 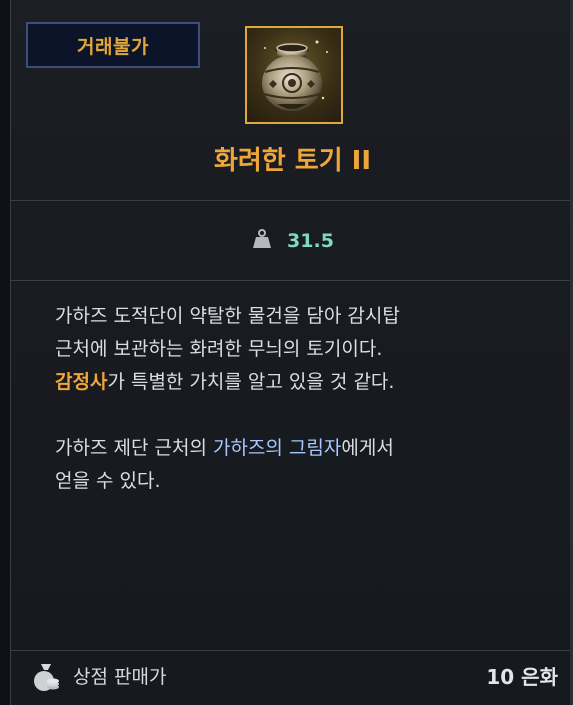 What do you see at coordinates (120, 677) in the screenshot?
I see `shop-price-label: 상점 판매가` at bounding box center [120, 677].